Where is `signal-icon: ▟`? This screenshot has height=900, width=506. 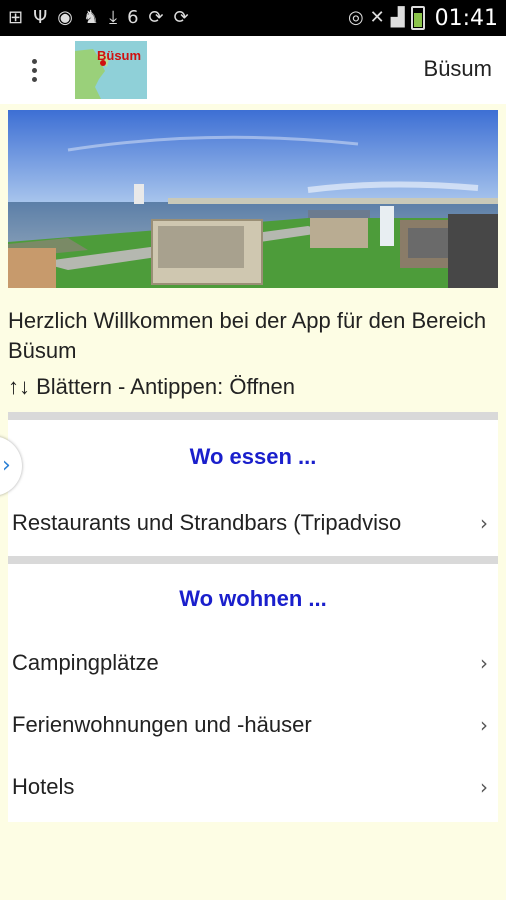 signal-icon: ▟ is located at coordinates (397, 17).